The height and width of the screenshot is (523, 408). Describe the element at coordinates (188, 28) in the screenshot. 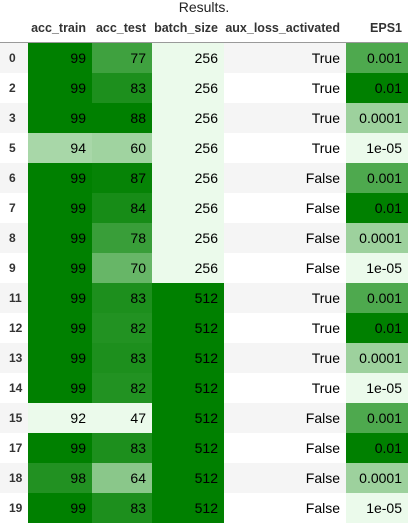

I see `header-batch-size: batch_size` at that location.